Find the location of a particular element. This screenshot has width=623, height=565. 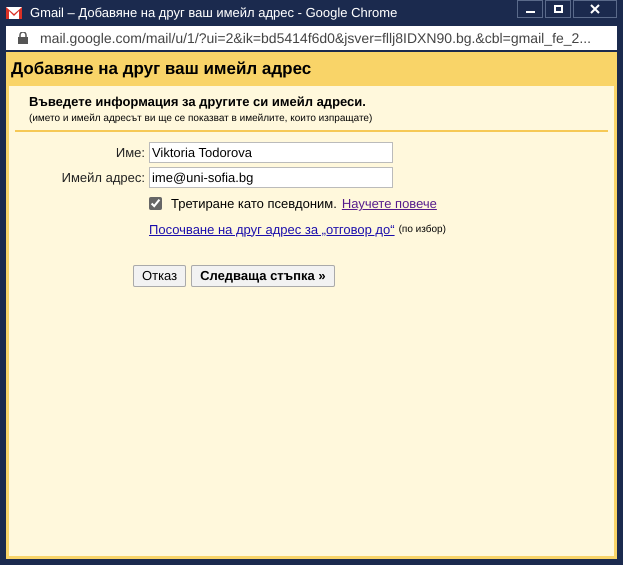

close-icon is located at coordinates (595, 9).